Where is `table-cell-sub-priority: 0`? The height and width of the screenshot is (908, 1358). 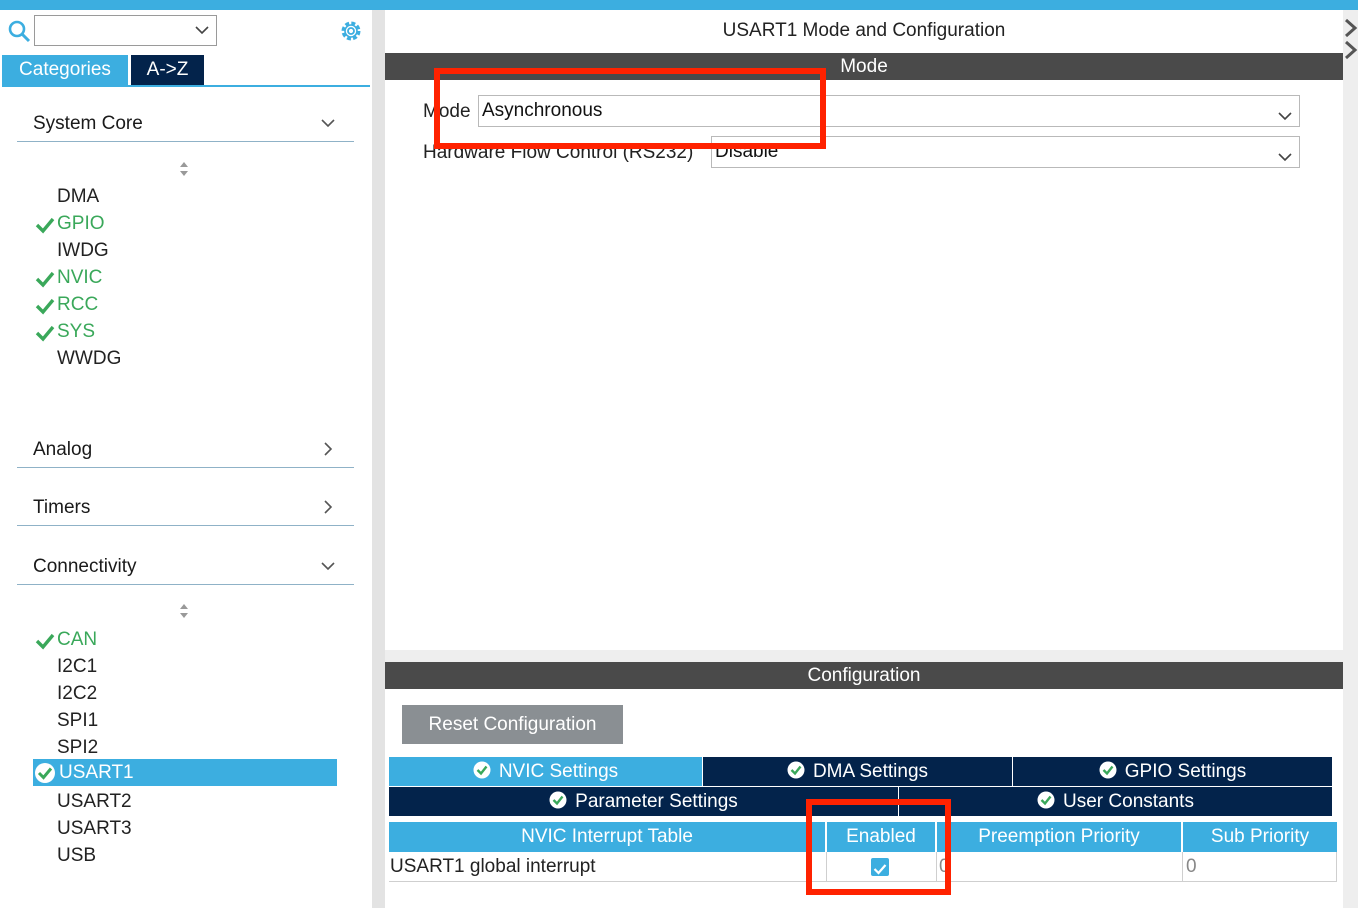 table-cell-sub-priority: 0 is located at coordinates (1260, 867).